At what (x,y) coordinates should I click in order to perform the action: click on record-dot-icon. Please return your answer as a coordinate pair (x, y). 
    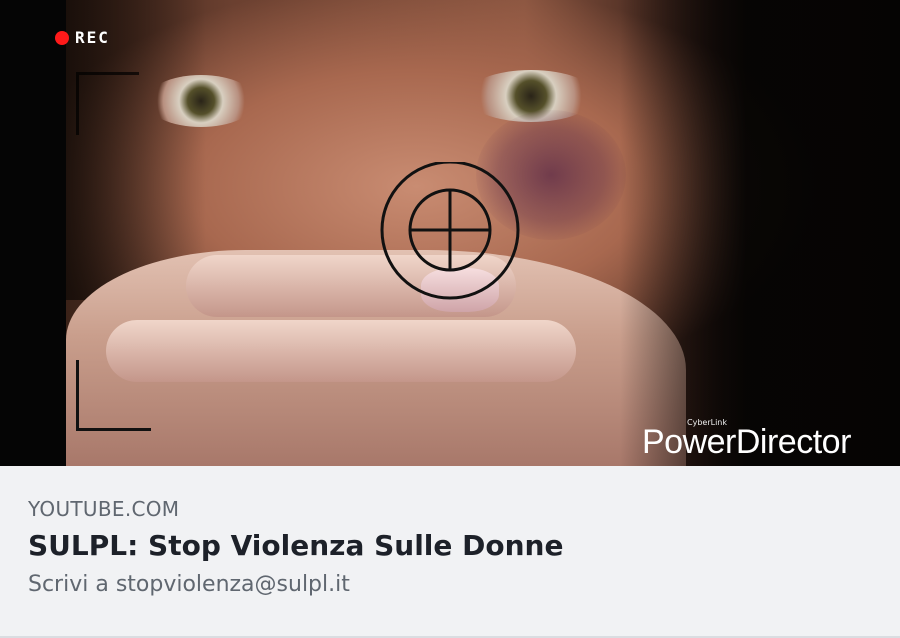
    Looking at the image, I should click on (62, 37).